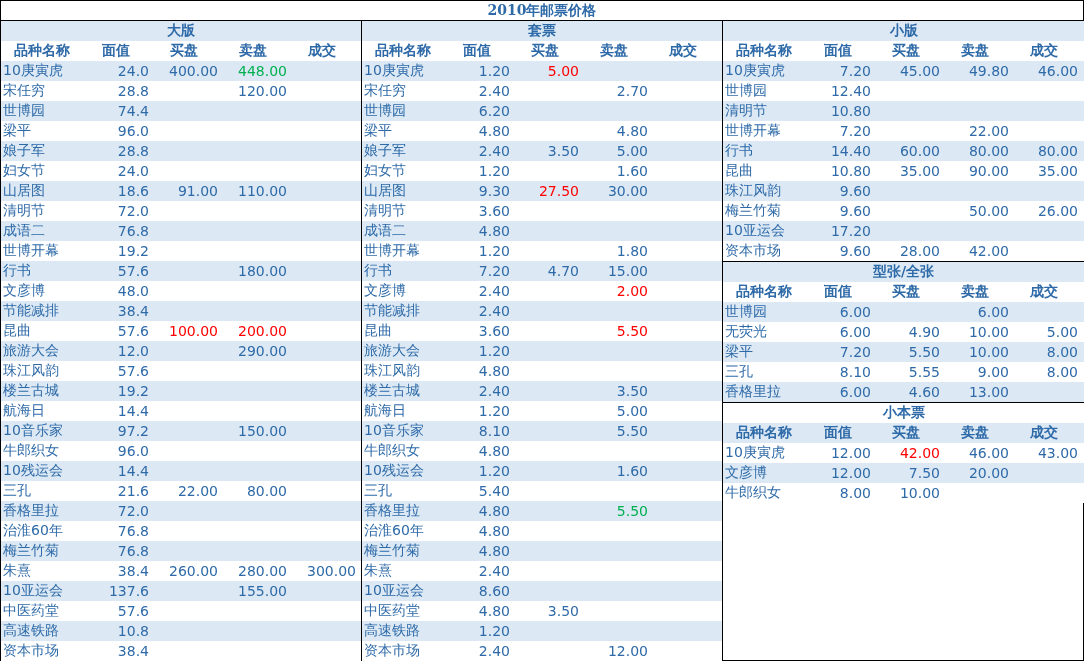 Image resolution: width=1084 pixels, height=661 pixels. I want to click on stamp-name: 珠江风韵, so click(30, 371).